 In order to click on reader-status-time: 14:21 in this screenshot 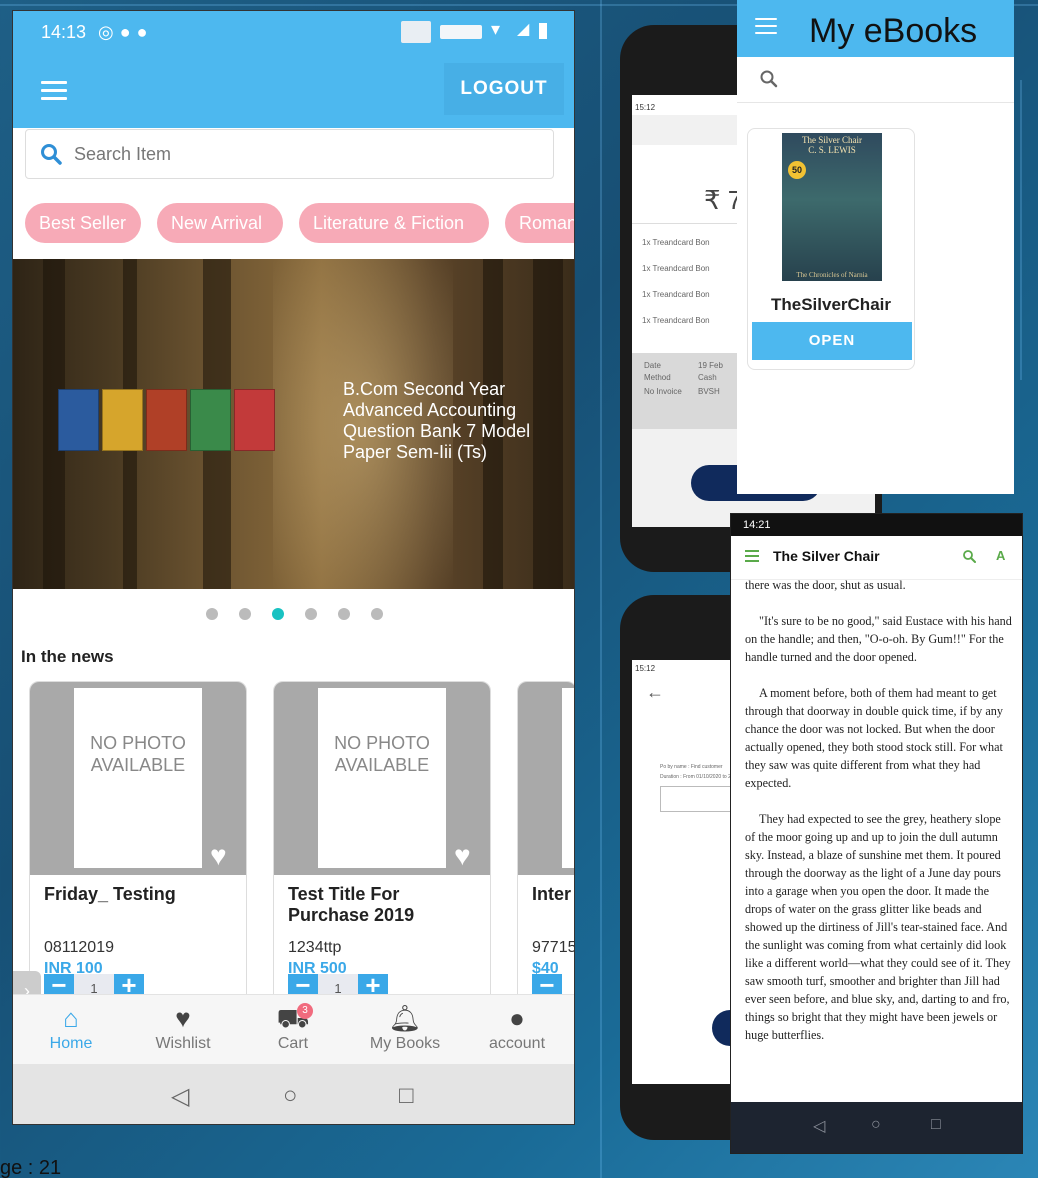, I will do `click(757, 525)`.